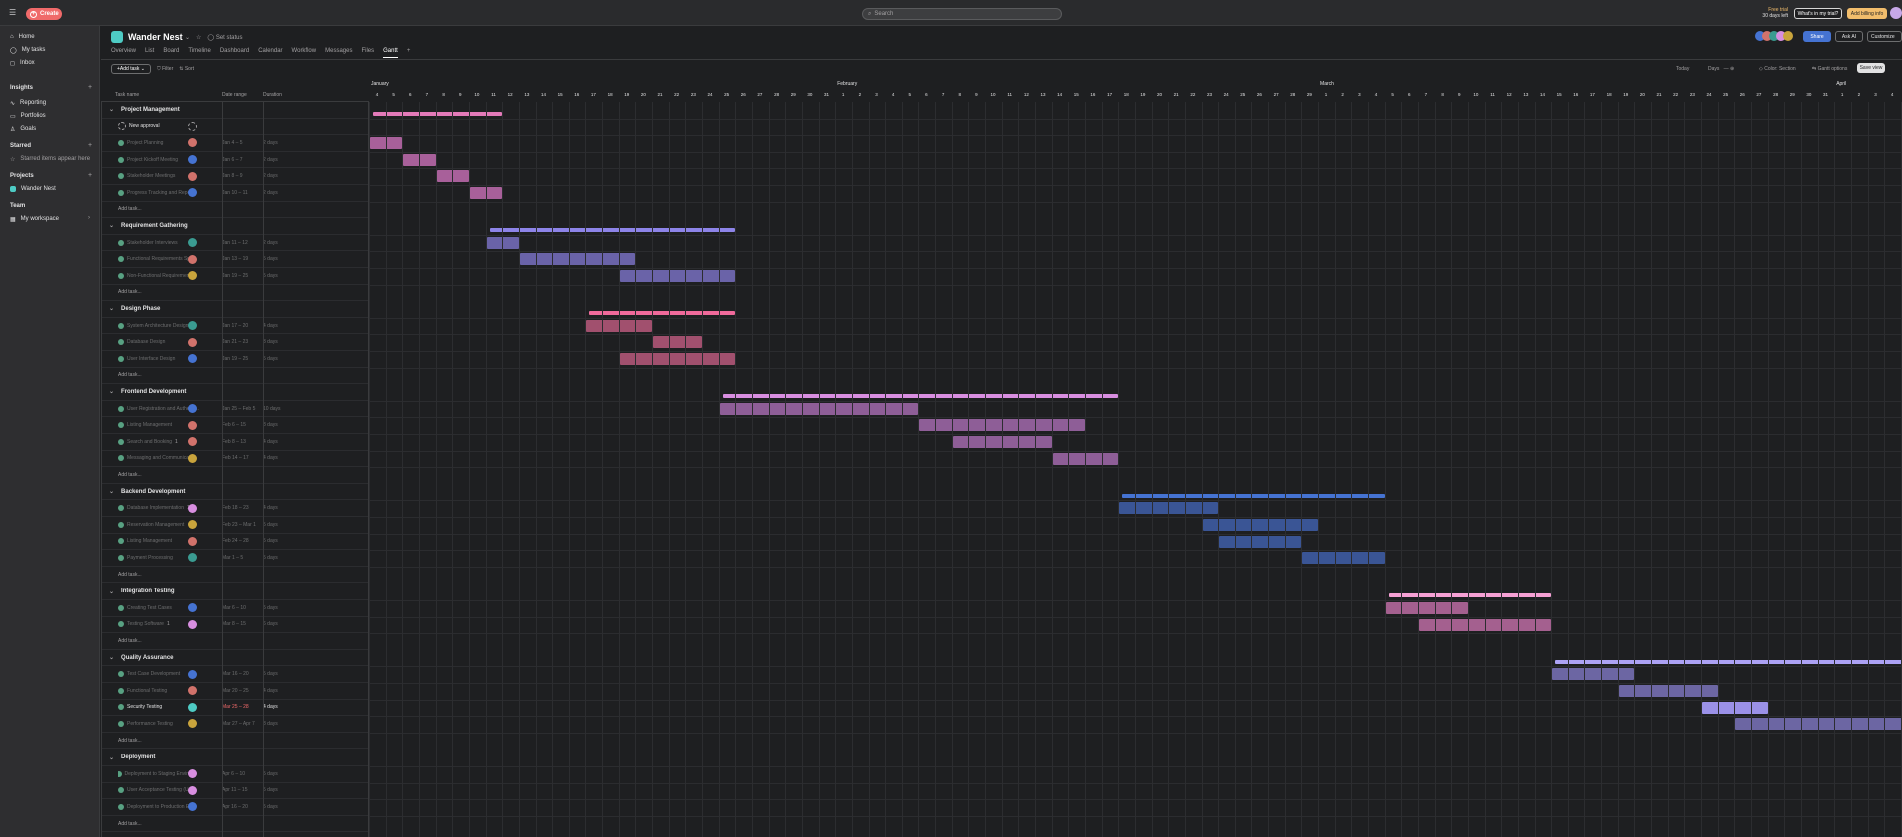 The image size is (1902, 837). What do you see at coordinates (390, 53) in the screenshot?
I see `tab-gantt: Gantt` at bounding box center [390, 53].